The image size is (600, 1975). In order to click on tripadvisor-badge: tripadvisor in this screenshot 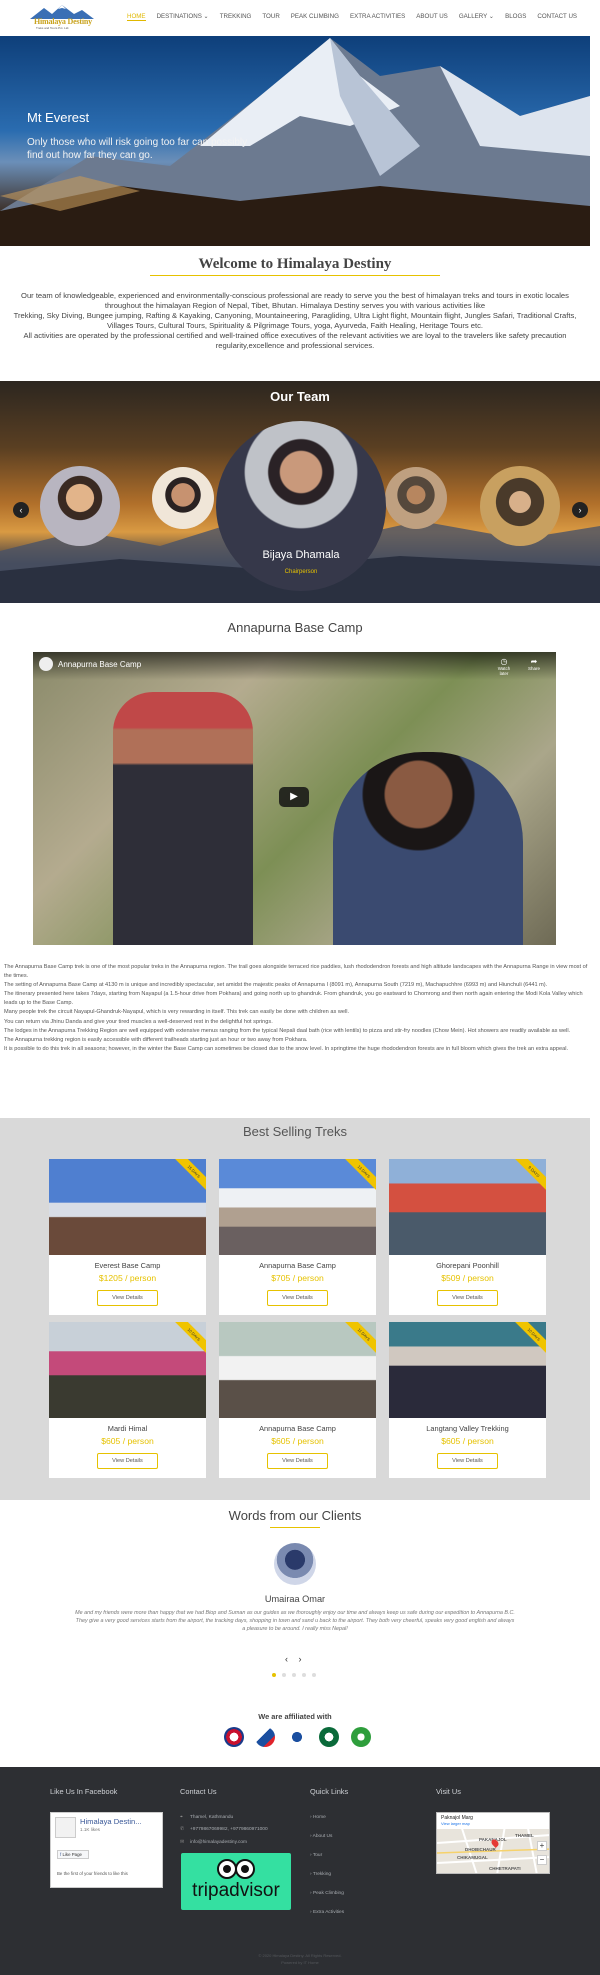, I will do `click(236, 1881)`.